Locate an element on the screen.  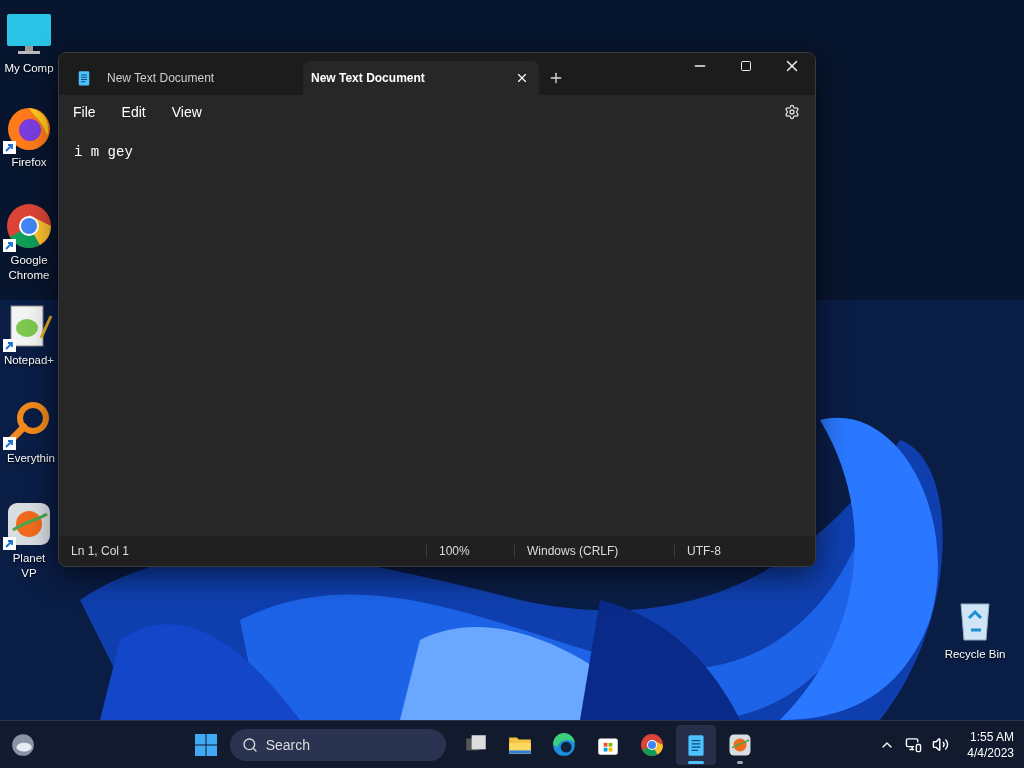
settings-icon is located at coordinates (792, 112).